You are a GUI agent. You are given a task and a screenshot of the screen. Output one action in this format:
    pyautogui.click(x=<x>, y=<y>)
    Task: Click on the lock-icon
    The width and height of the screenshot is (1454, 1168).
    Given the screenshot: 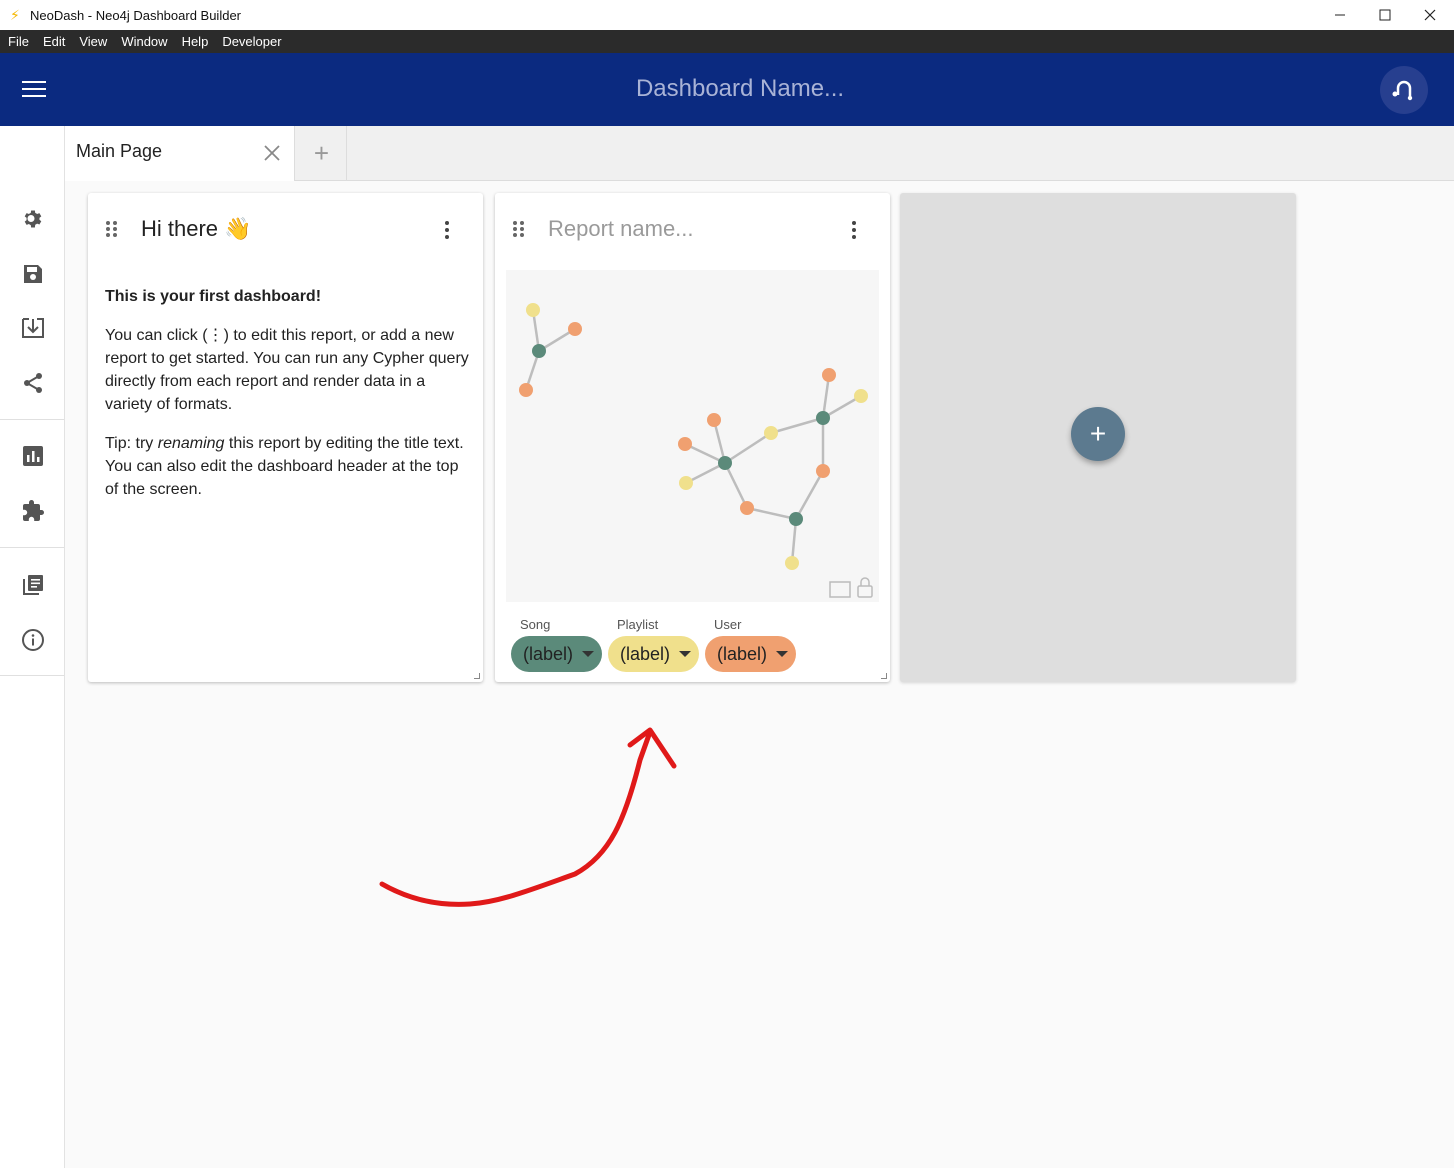 What is the action you would take?
    pyautogui.click(x=865, y=587)
    